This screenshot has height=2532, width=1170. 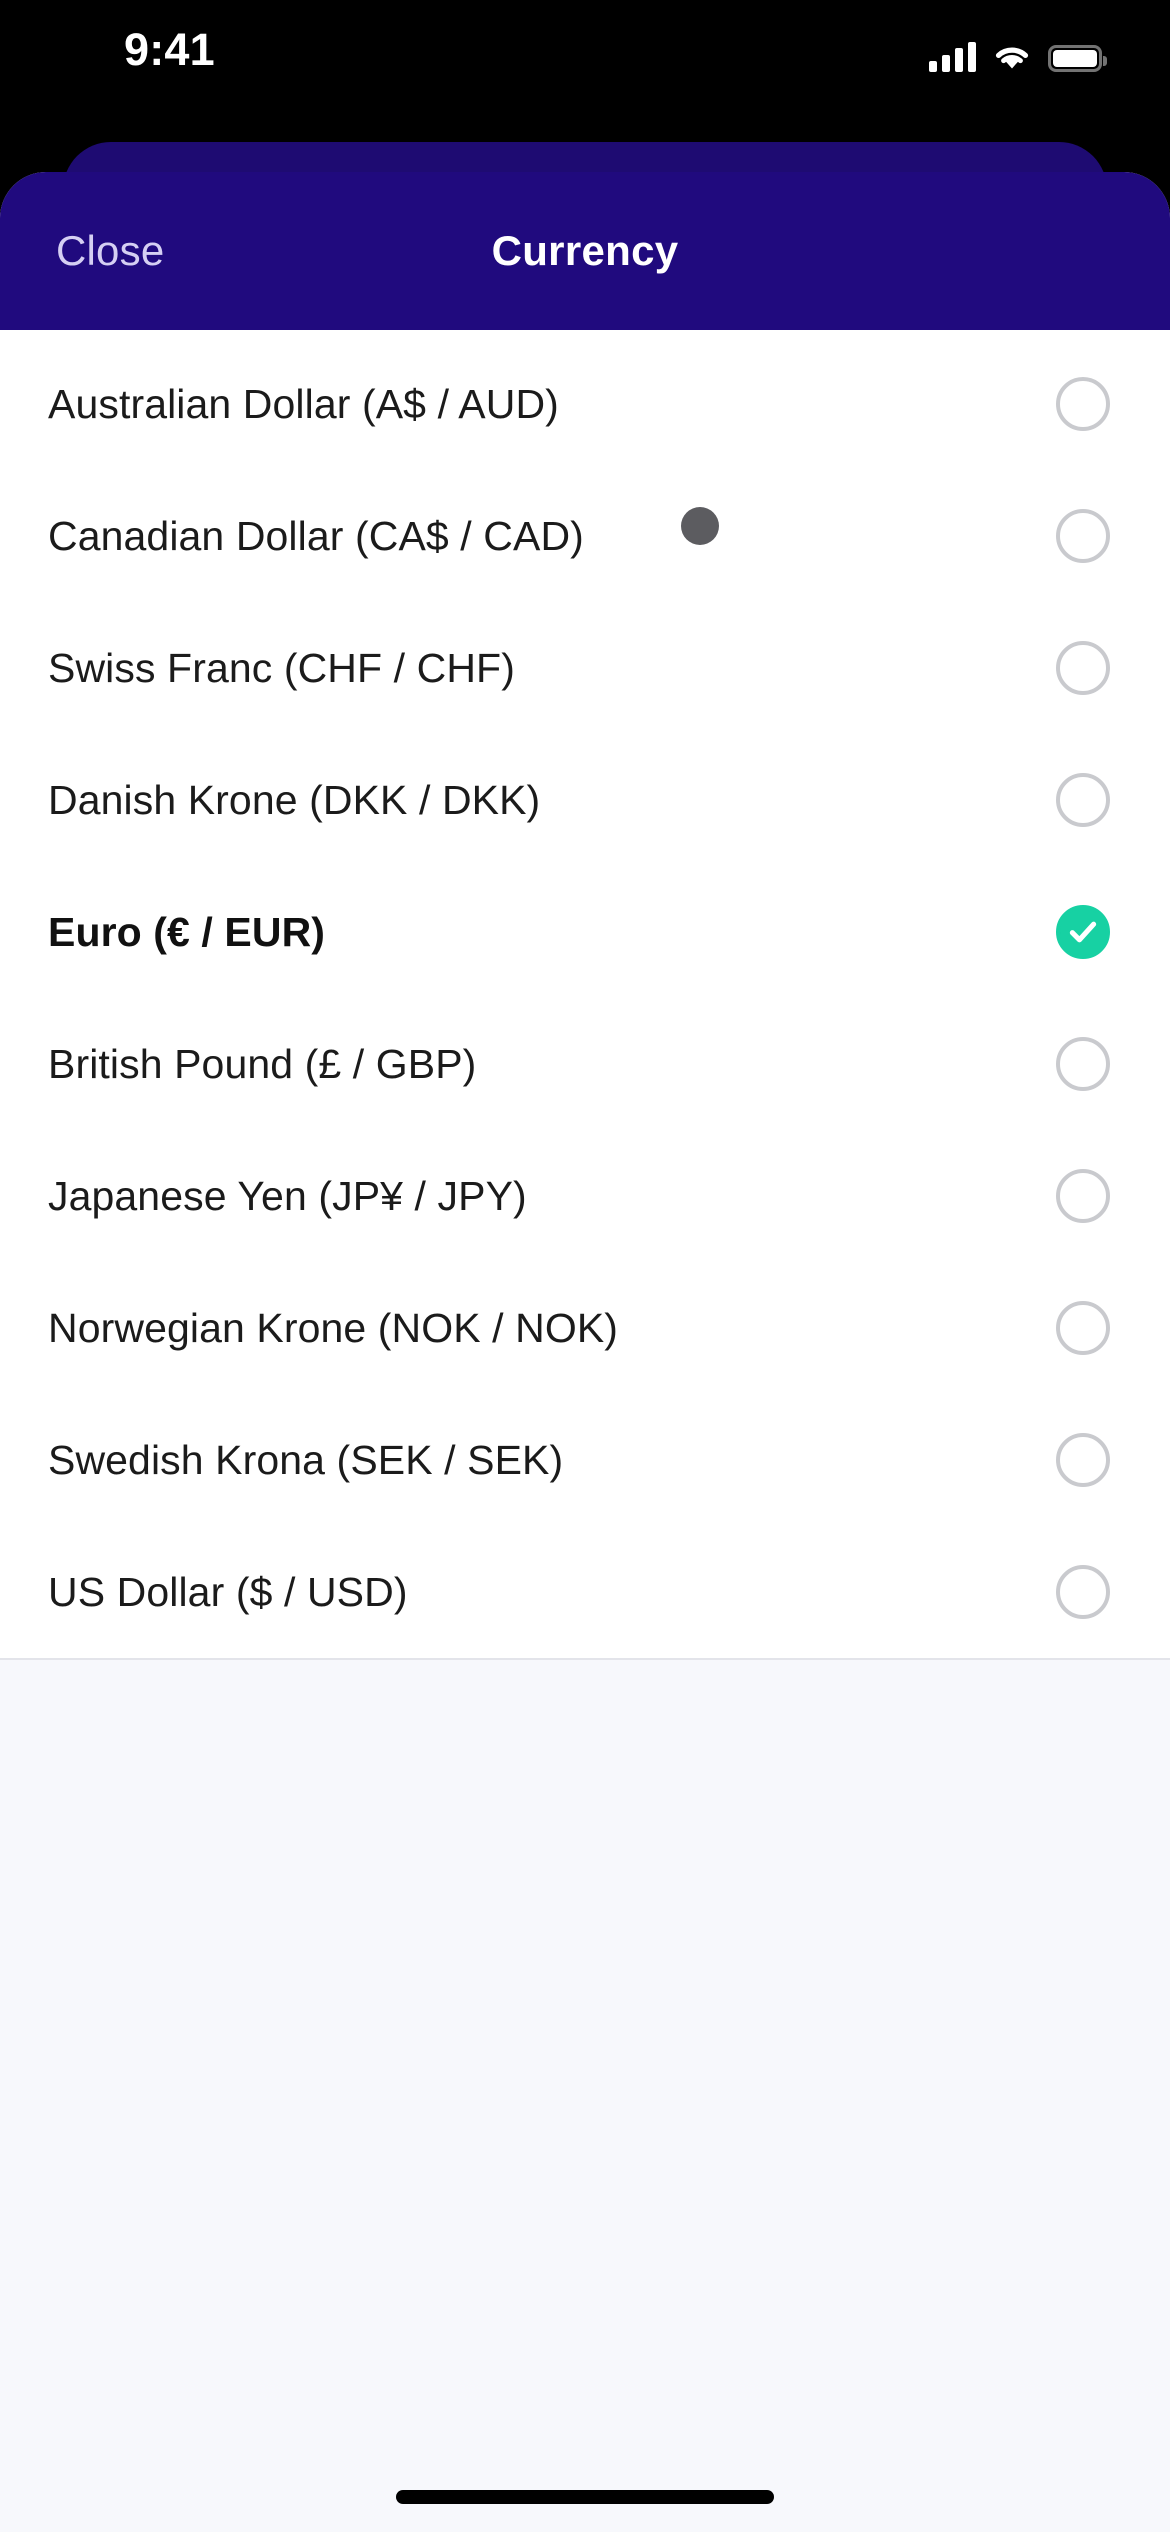 What do you see at coordinates (287, 1195) in the screenshot?
I see `currency-row-label: Japanese Yen (JP¥ / JPY)` at bounding box center [287, 1195].